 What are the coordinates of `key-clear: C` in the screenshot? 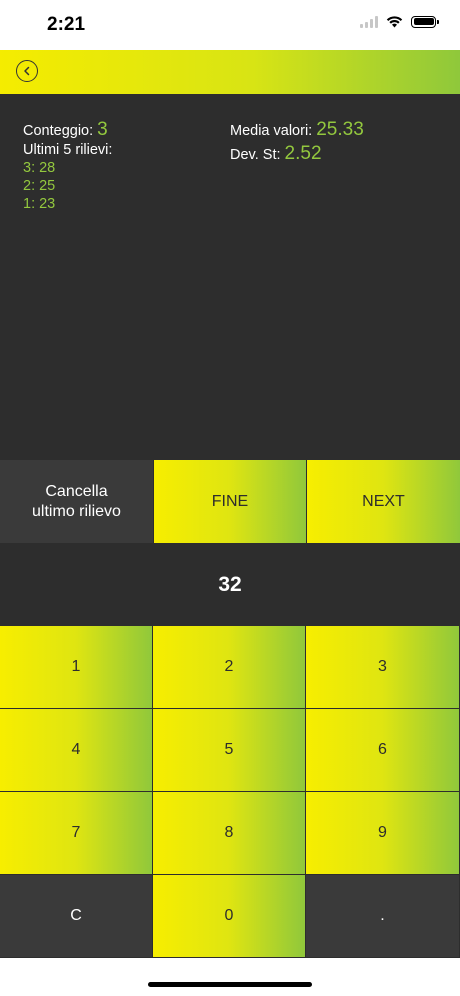 It's located at (76, 916).